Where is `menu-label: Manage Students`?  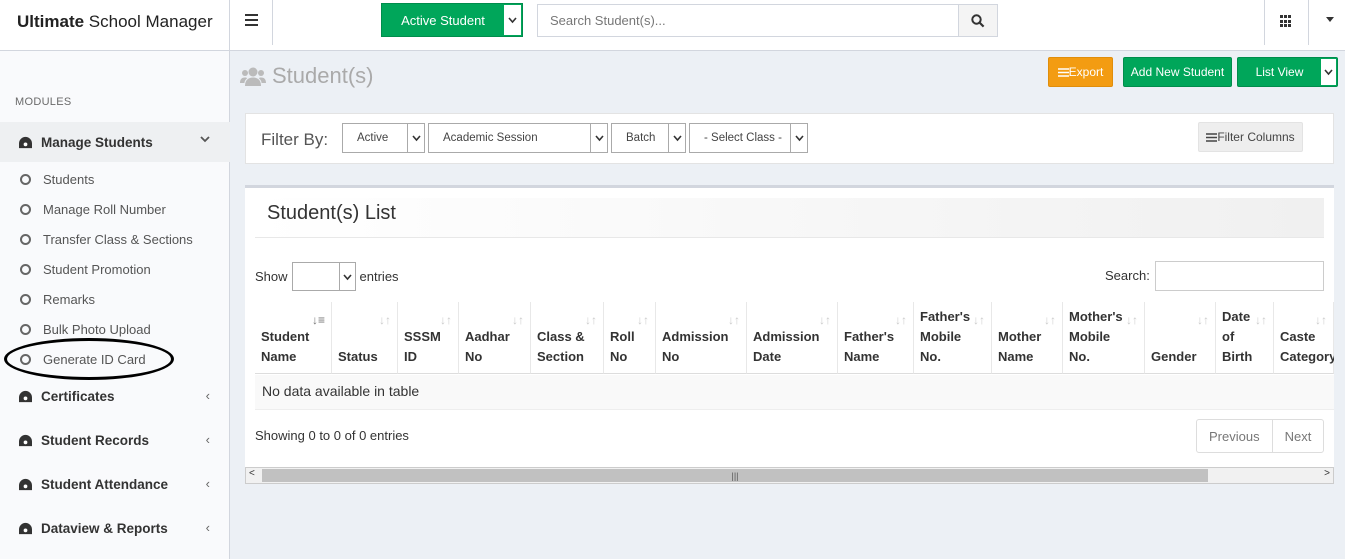 menu-label: Manage Students is located at coordinates (97, 142).